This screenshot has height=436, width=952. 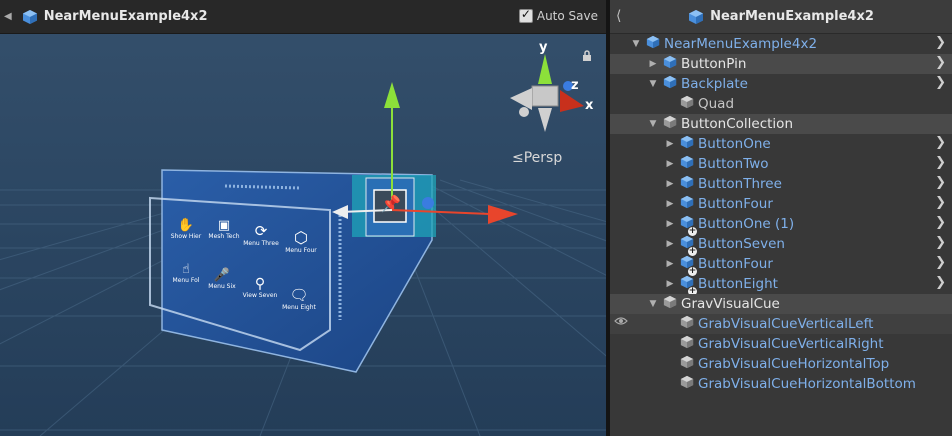 What do you see at coordinates (781, 84) in the screenshot?
I see `hierarchy-row: ▼ Backplate ❯` at bounding box center [781, 84].